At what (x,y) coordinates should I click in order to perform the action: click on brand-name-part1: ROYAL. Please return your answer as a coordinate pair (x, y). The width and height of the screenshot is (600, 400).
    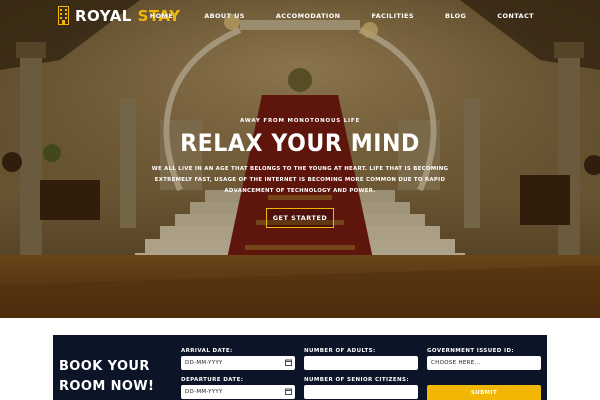
    Looking at the image, I should click on (103, 15).